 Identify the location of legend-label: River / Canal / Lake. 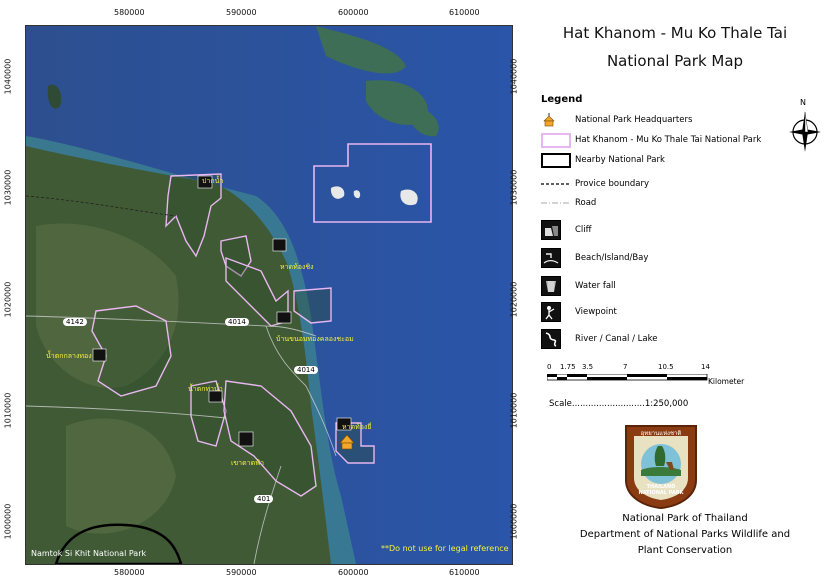
(616, 339).